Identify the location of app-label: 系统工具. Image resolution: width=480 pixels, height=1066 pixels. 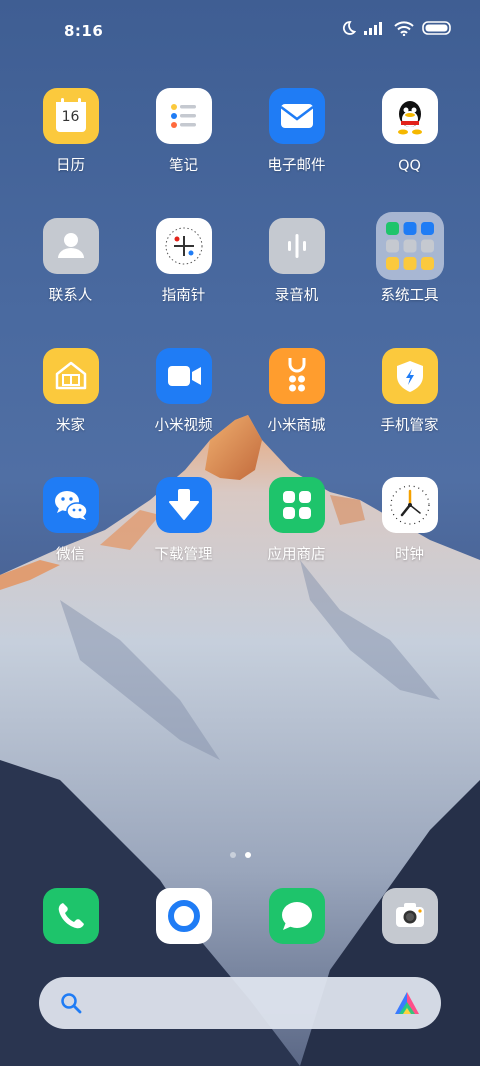
(409, 296).